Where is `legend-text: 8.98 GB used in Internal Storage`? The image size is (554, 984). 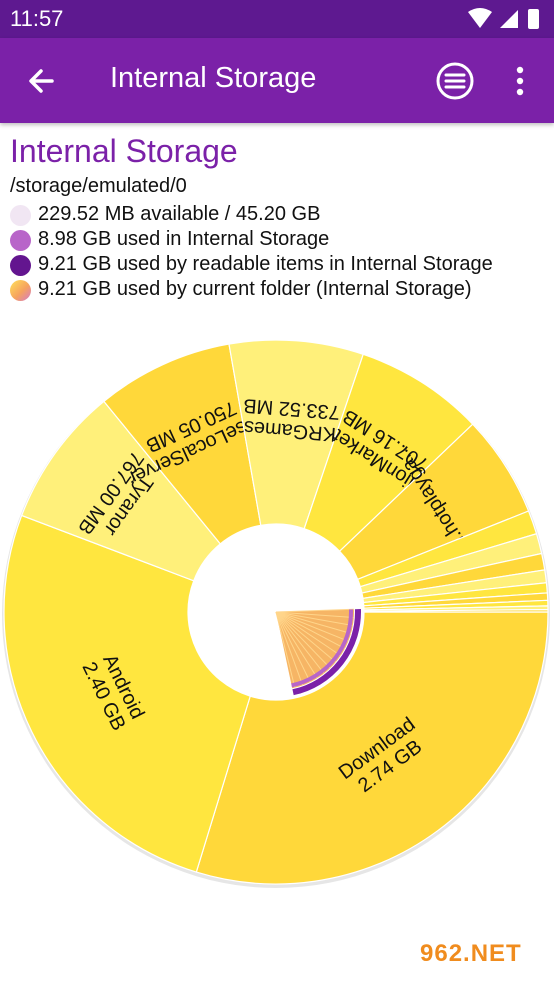 legend-text: 8.98 GB used in Internal Storage is located at coordinates (184, 239).